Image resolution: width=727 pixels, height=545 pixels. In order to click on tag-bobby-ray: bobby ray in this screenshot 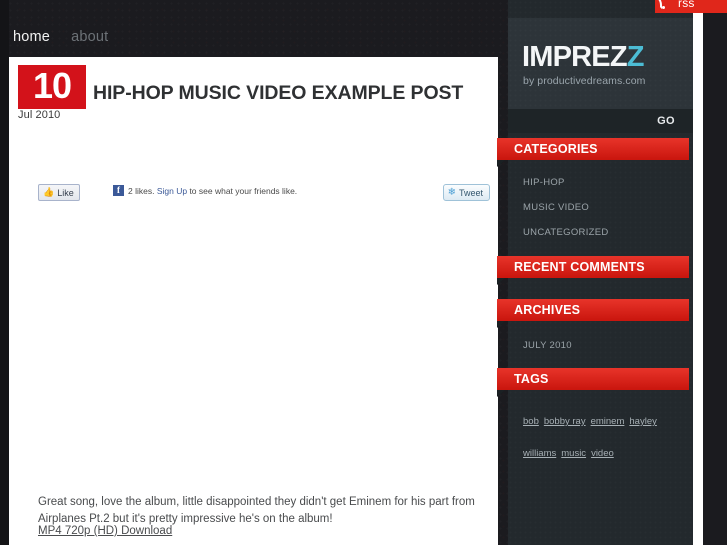, I will do `click(565, 421)`.